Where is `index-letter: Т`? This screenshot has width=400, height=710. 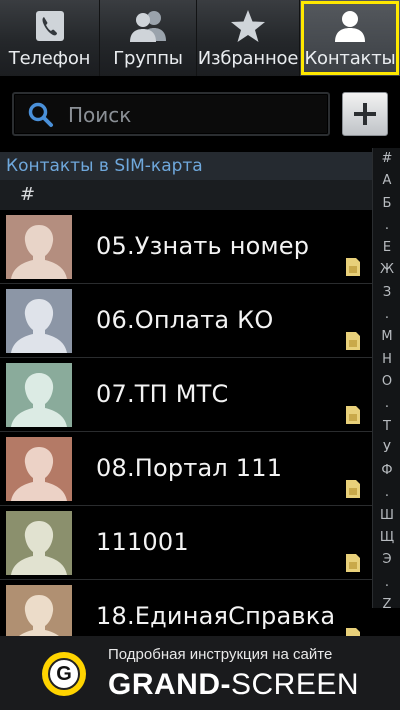
index-letter: Т is located at coordinates (386, 427).